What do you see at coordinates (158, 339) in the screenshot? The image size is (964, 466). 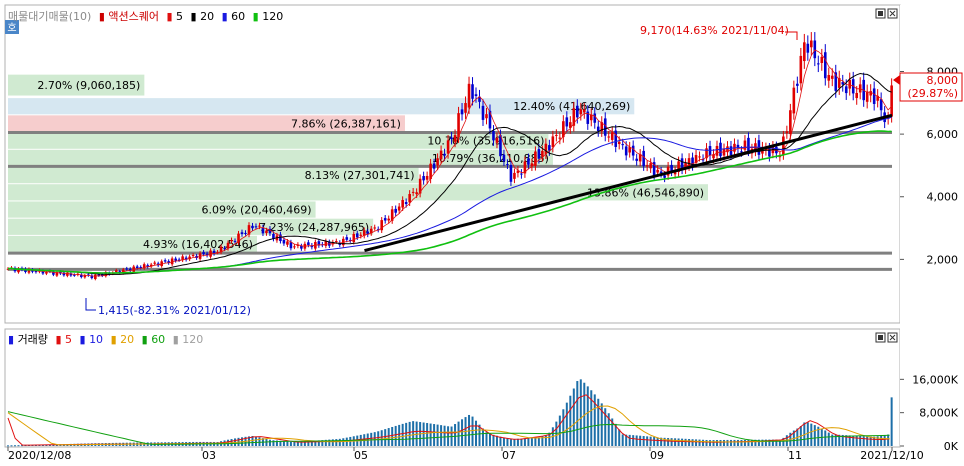 I see `vol-ma60-legend: 60` at bounding box center [158, 339].